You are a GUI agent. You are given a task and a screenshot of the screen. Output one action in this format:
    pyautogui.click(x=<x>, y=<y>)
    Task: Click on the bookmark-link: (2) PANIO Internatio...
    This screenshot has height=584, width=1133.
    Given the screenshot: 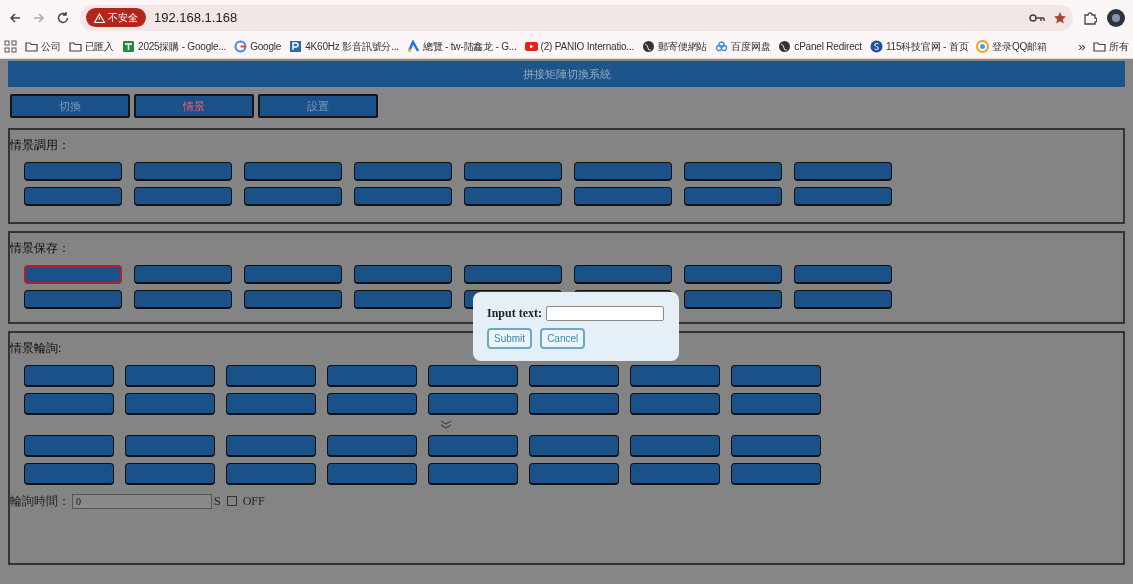 What is the action you would take?
    pyautogui.click(x=579, y=46)
    